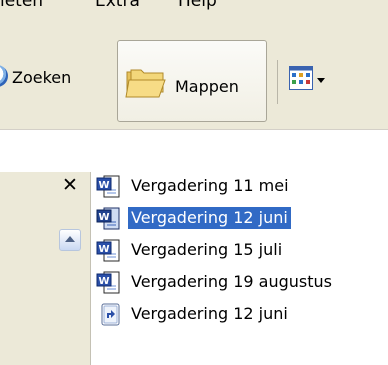  What do you see at coordinates (207, 249) in the screenshot?
I see `file-name: Vergadering 15 juli` at bounding box center [207, 249].